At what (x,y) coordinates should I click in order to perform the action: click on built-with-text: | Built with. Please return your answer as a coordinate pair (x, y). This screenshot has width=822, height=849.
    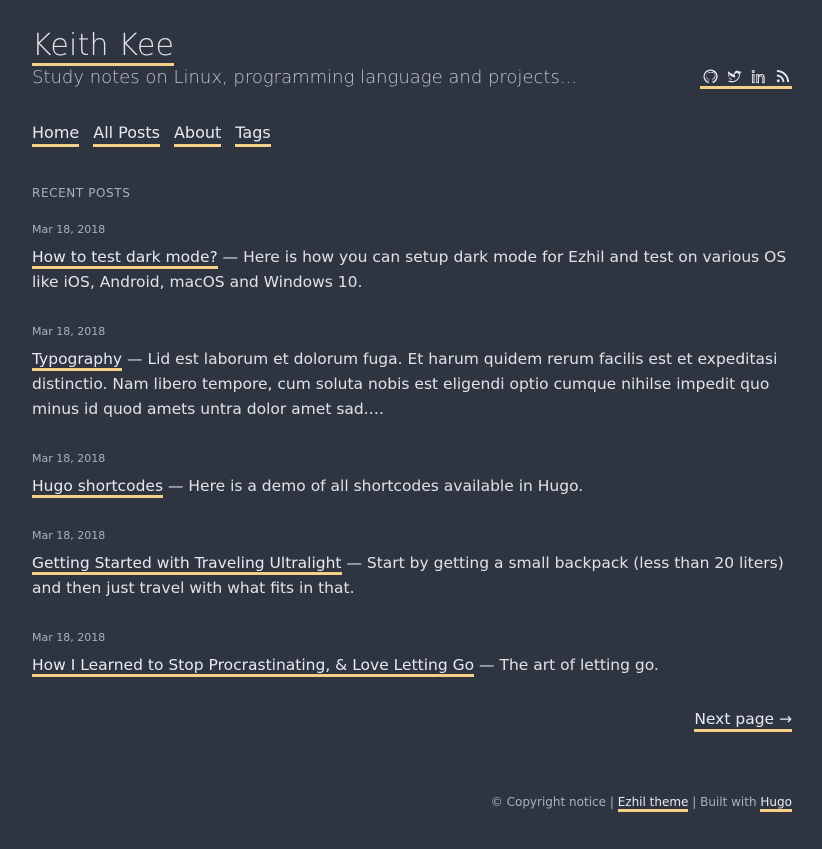
    Looking at the image, I should click on (724, 802).